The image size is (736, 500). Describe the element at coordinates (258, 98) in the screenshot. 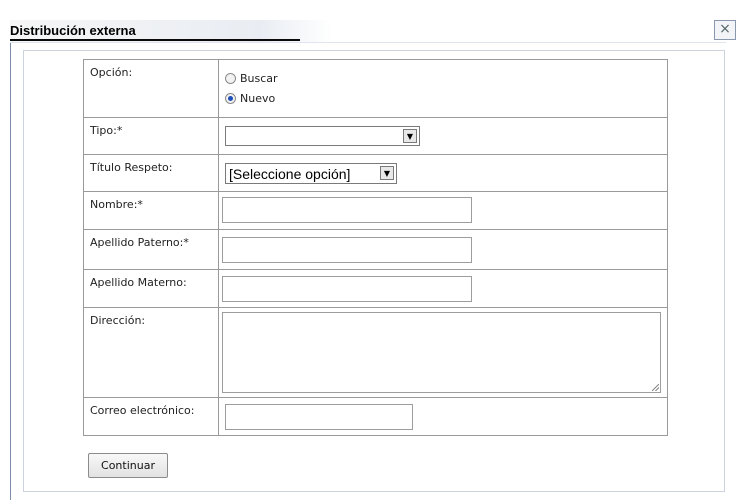

I see `radio-nuevo-label: Nuevo` at that location.